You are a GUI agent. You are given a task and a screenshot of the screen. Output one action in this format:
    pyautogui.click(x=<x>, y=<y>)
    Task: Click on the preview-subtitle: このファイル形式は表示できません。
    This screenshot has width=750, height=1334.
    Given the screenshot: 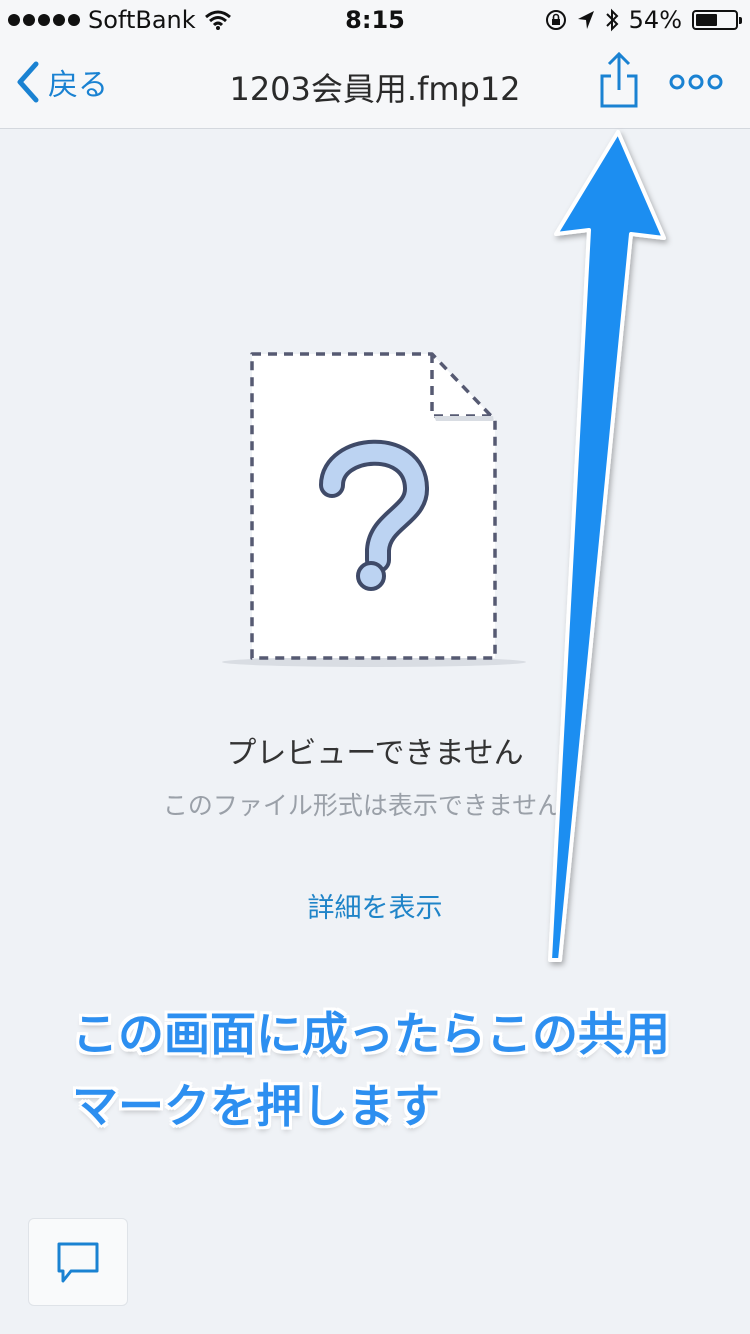 What is the action you would take?
    pyautogui.click(x=375, y=805)
    